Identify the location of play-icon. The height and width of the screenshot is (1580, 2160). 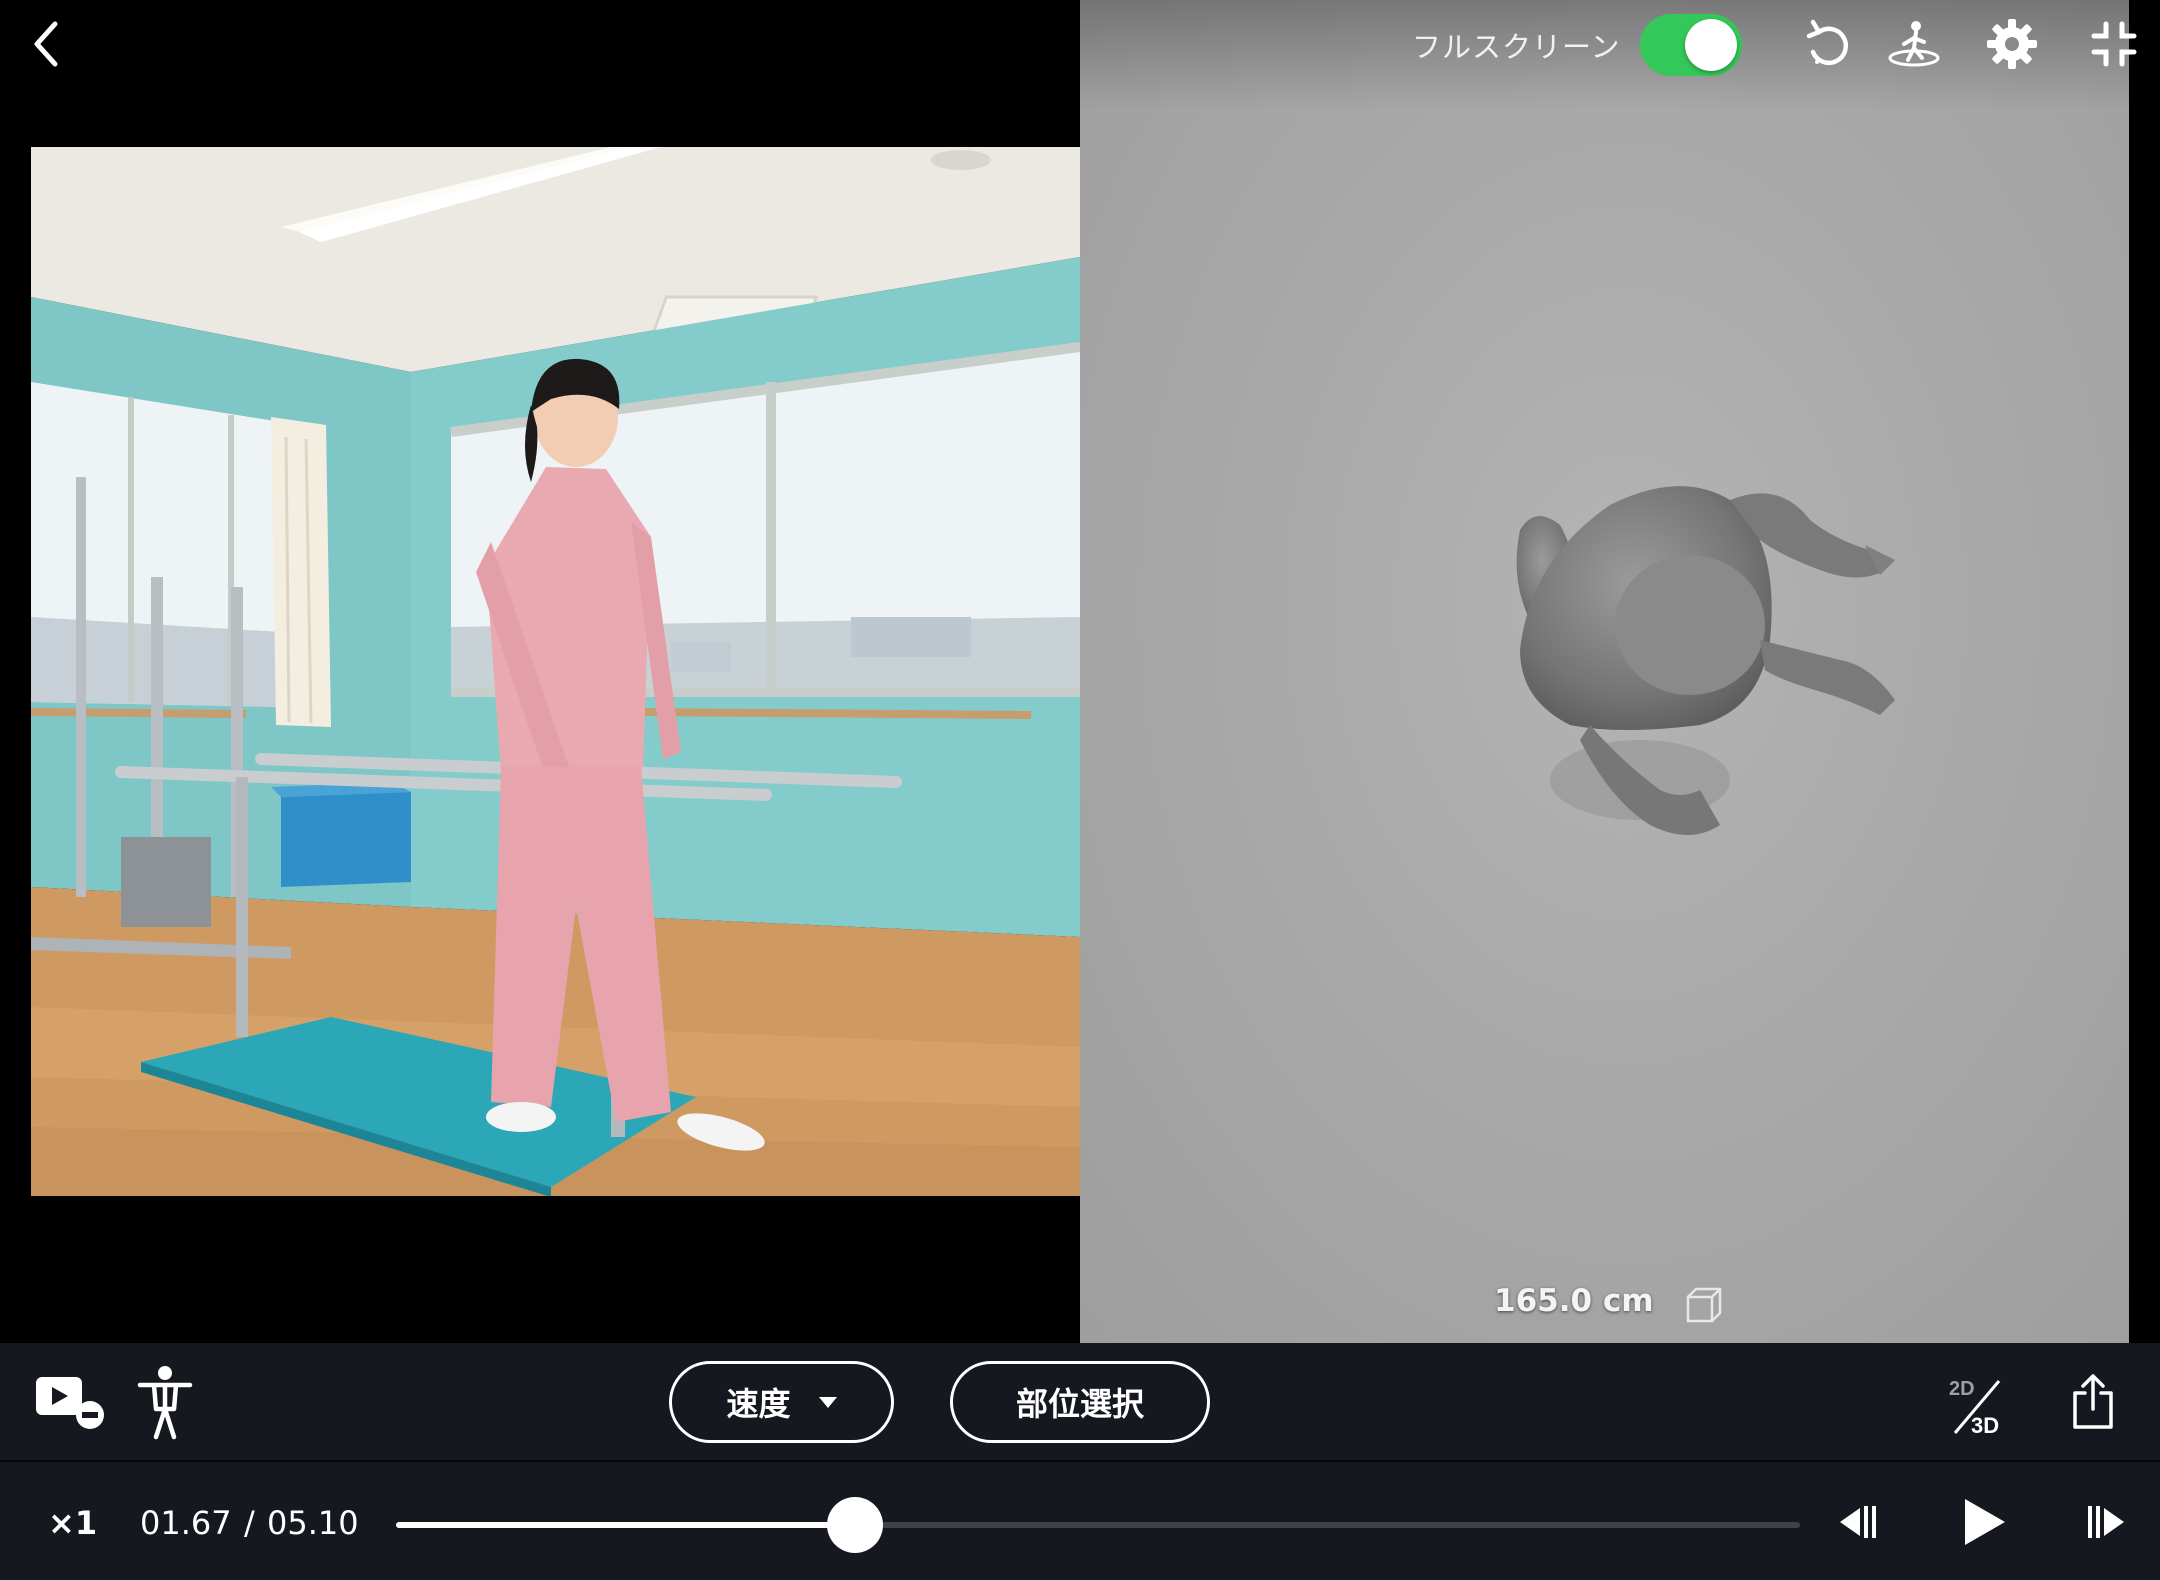
(1985, 1522).